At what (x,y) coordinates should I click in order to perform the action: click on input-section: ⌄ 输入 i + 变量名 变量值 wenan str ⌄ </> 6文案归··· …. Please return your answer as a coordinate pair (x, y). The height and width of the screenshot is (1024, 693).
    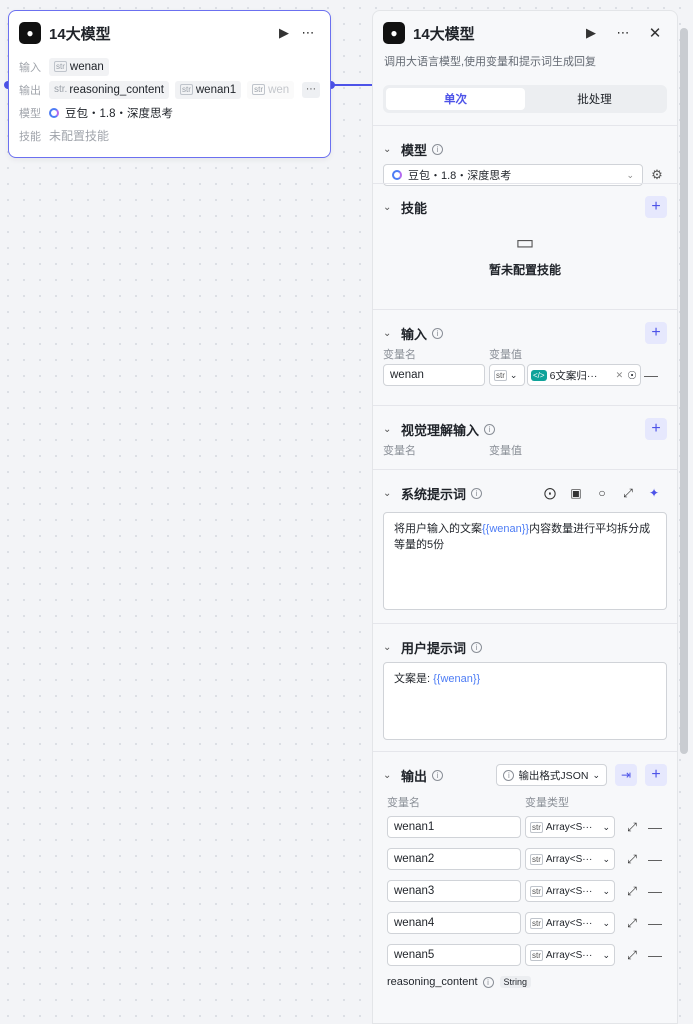
    Looking at the image, I should click on (525, 357).